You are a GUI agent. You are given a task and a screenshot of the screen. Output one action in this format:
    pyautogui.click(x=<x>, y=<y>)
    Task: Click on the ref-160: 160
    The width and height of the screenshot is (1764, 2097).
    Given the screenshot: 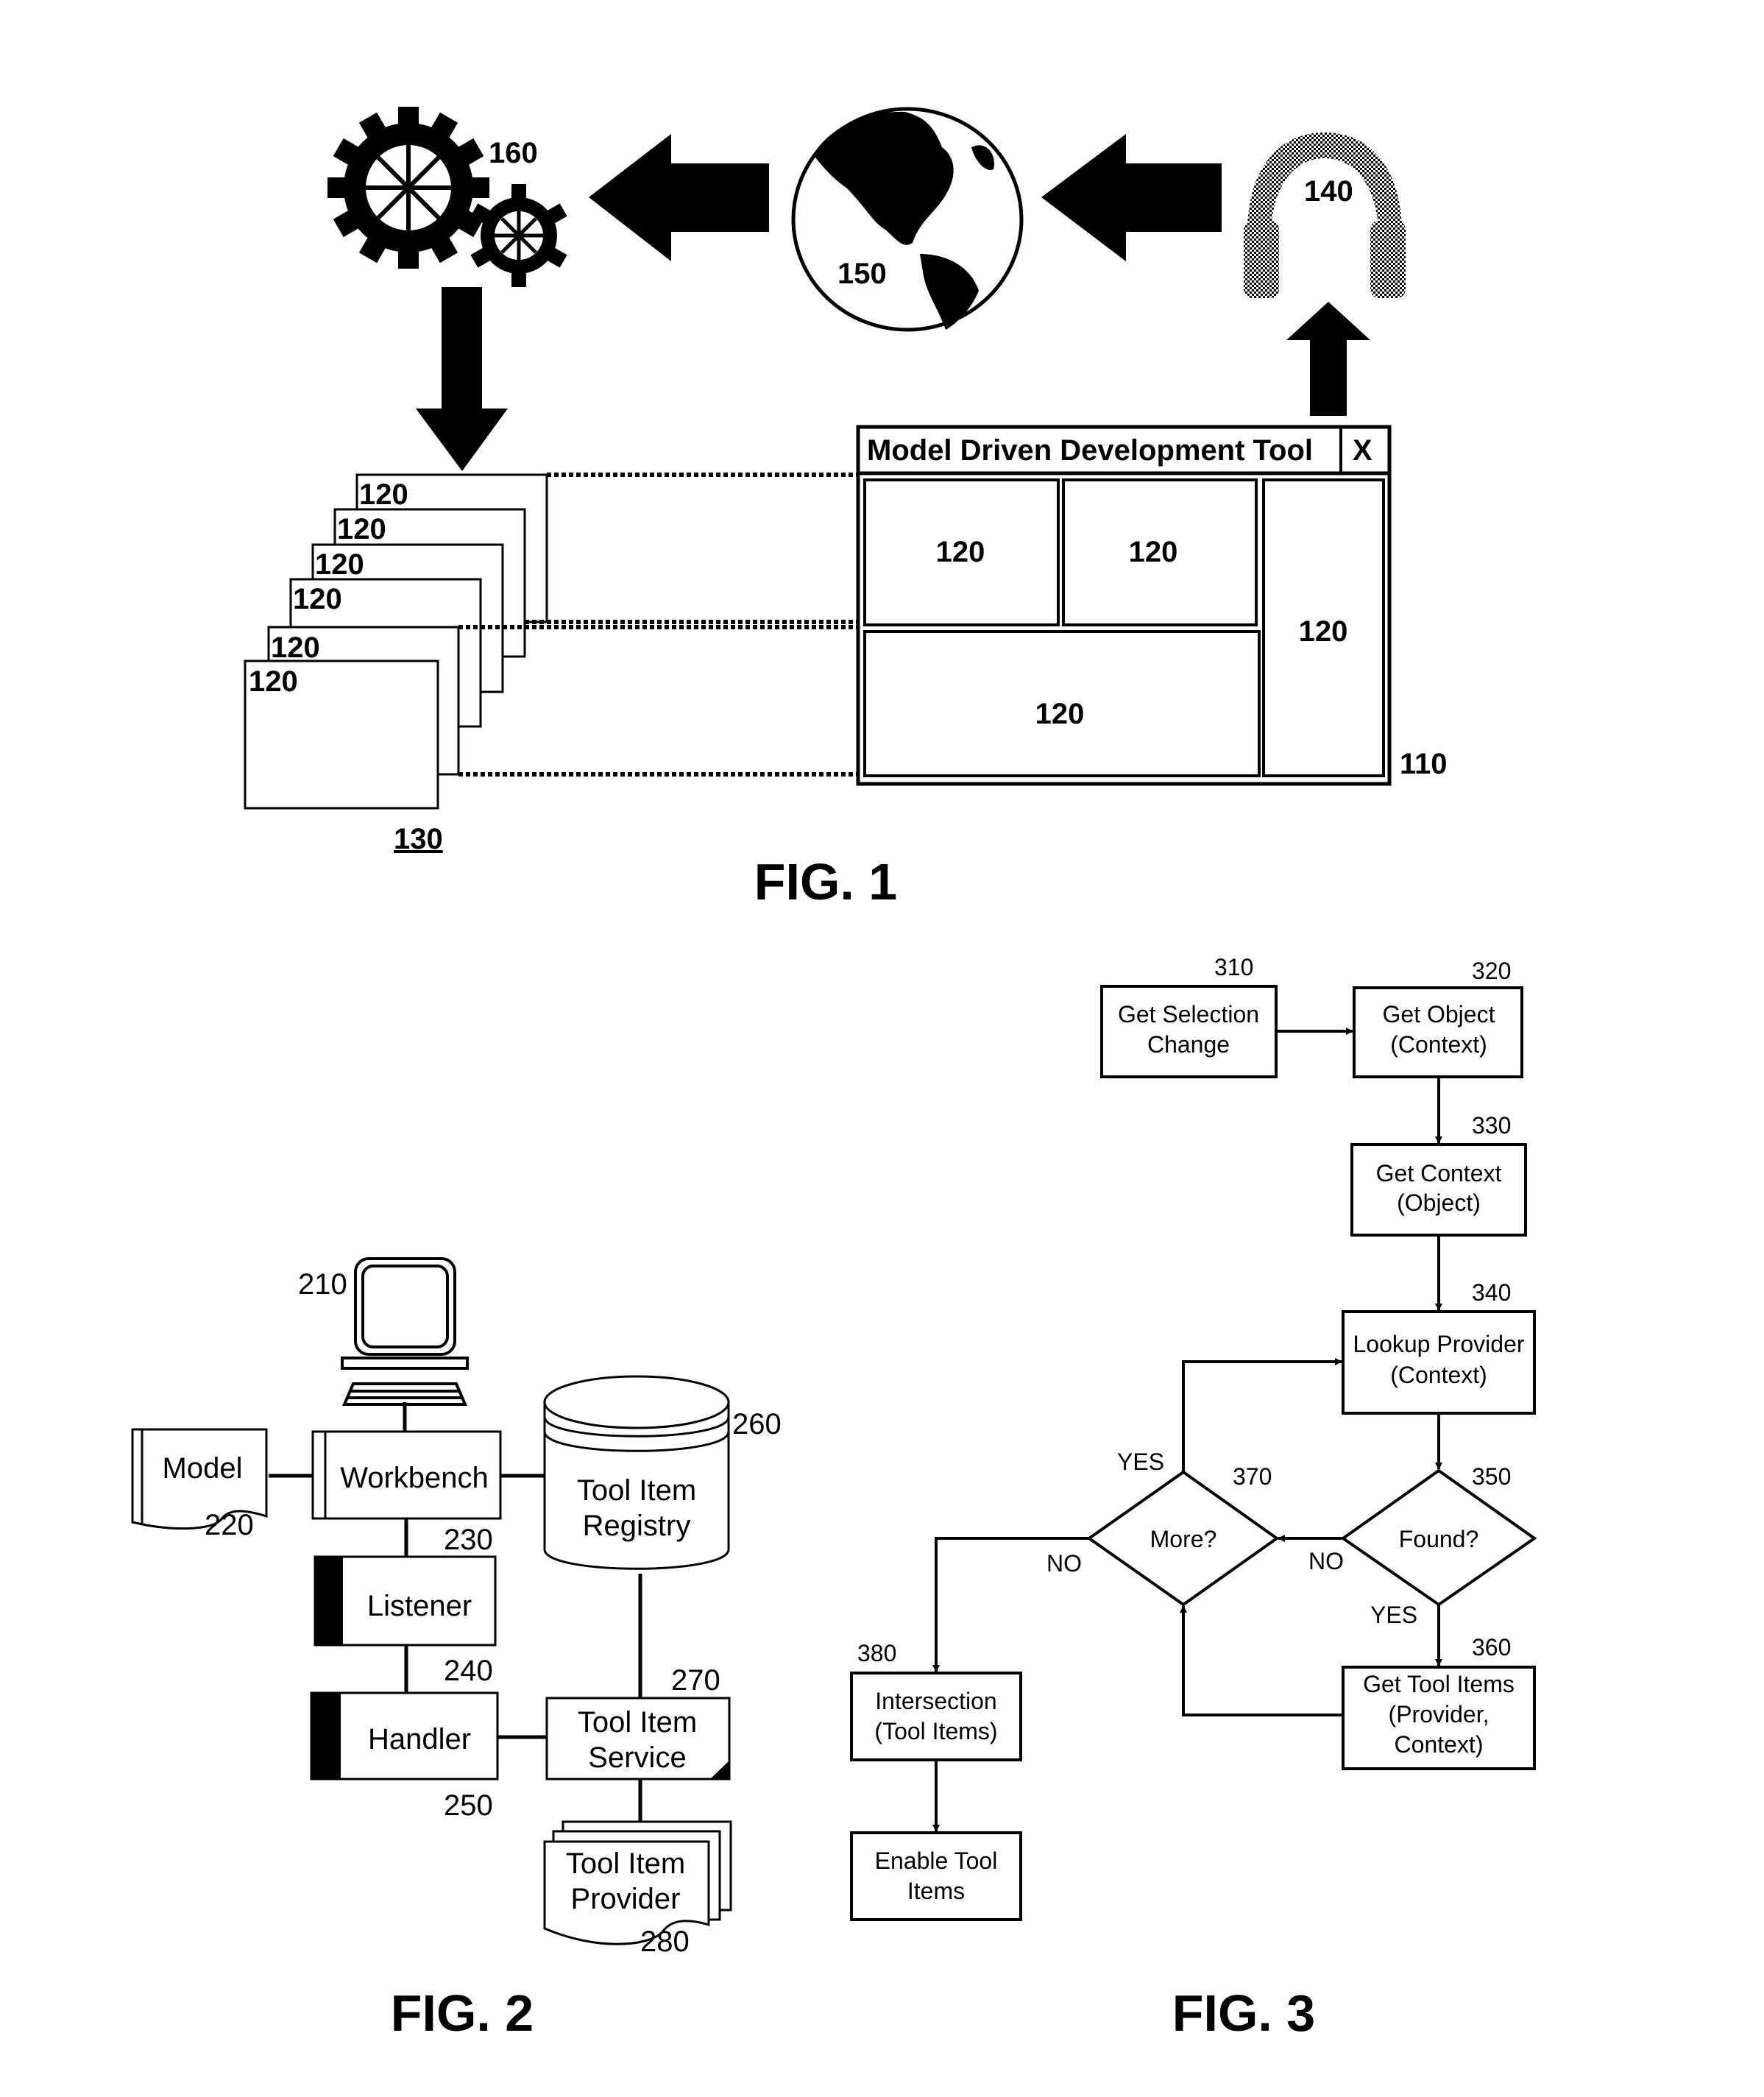 What is the action you would take?
    pyautogui.click(x=513, y=153)
    